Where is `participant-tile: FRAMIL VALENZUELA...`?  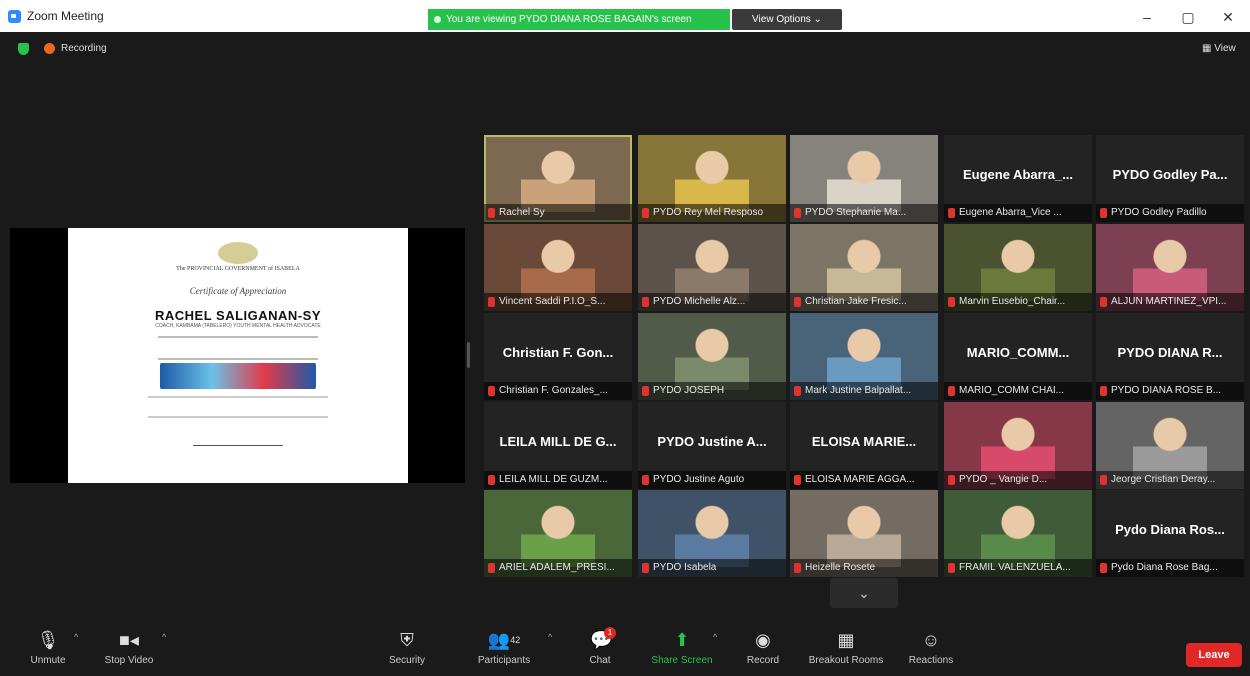 participant-tile: FRAMIL VALENZUELA... is located at coordinates (1018, 533).